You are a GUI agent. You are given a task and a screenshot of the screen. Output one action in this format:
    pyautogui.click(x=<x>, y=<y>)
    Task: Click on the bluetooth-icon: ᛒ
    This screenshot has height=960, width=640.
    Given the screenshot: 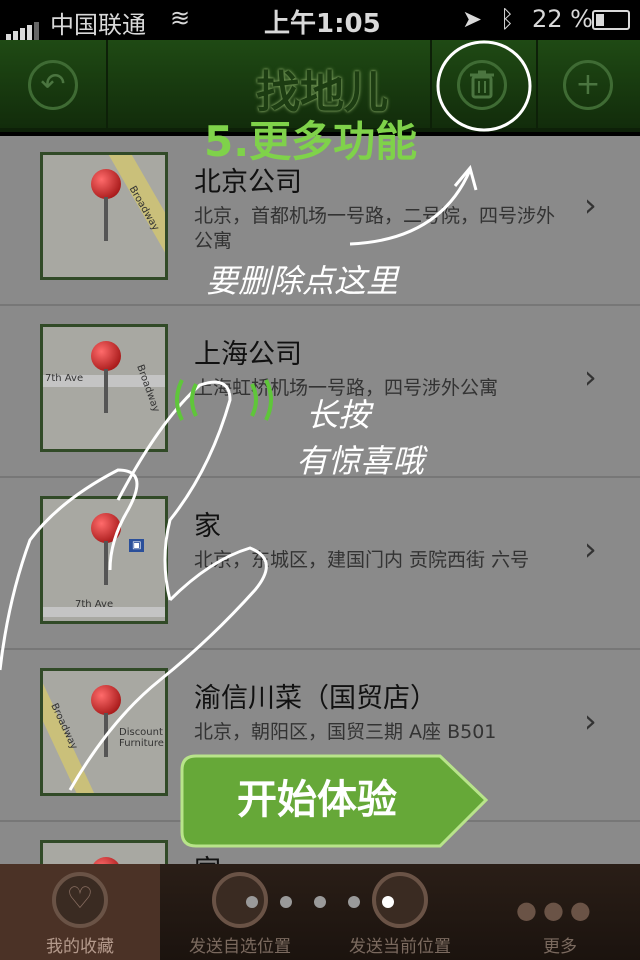 What is the action you would take?
    pyautogui.click(x=507, y=19)
    